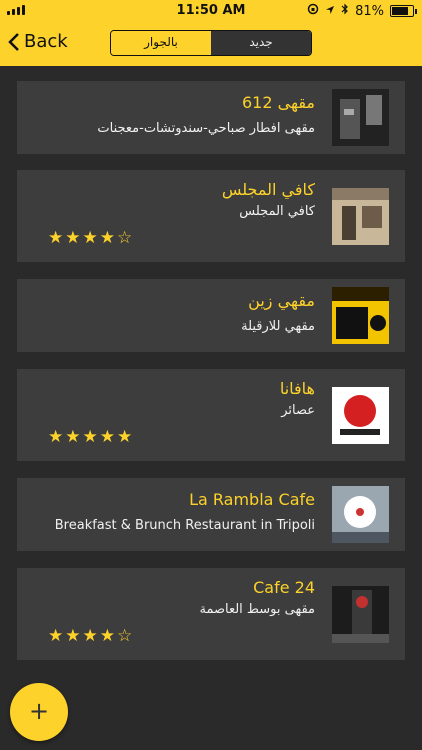 The height and width of the screenshot is (750, 422). I want to click on cafe-subtitle: مقهى بوسط العاصمة, so click(257, 609).